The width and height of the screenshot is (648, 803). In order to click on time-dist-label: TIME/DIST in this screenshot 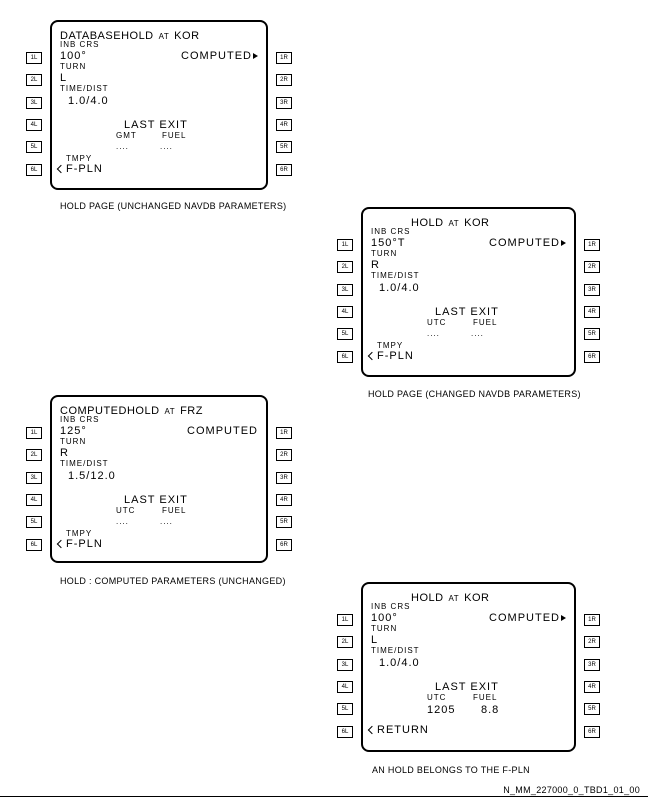, I will do `click(84, 88)`.